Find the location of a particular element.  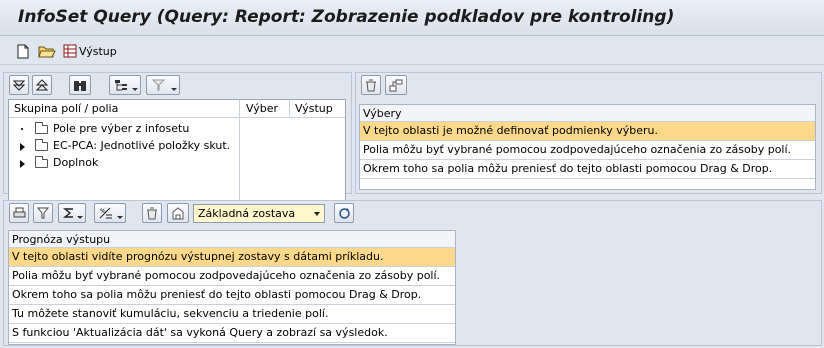

layout-tree-button is located at coordinates (178, 213).